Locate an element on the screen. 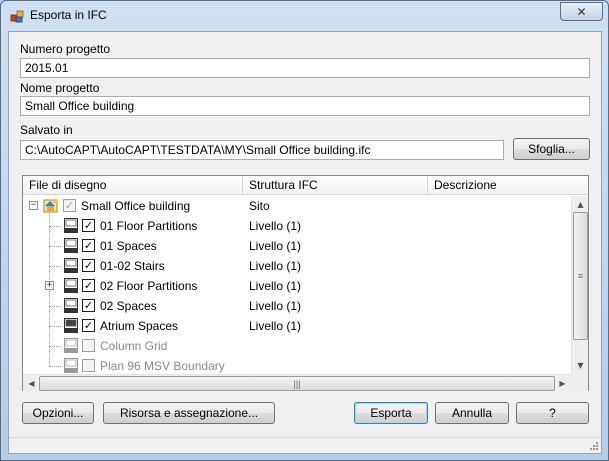  tree-row: ✓ 01 Spaces Livello (1) is located at coordinates (297, 246).